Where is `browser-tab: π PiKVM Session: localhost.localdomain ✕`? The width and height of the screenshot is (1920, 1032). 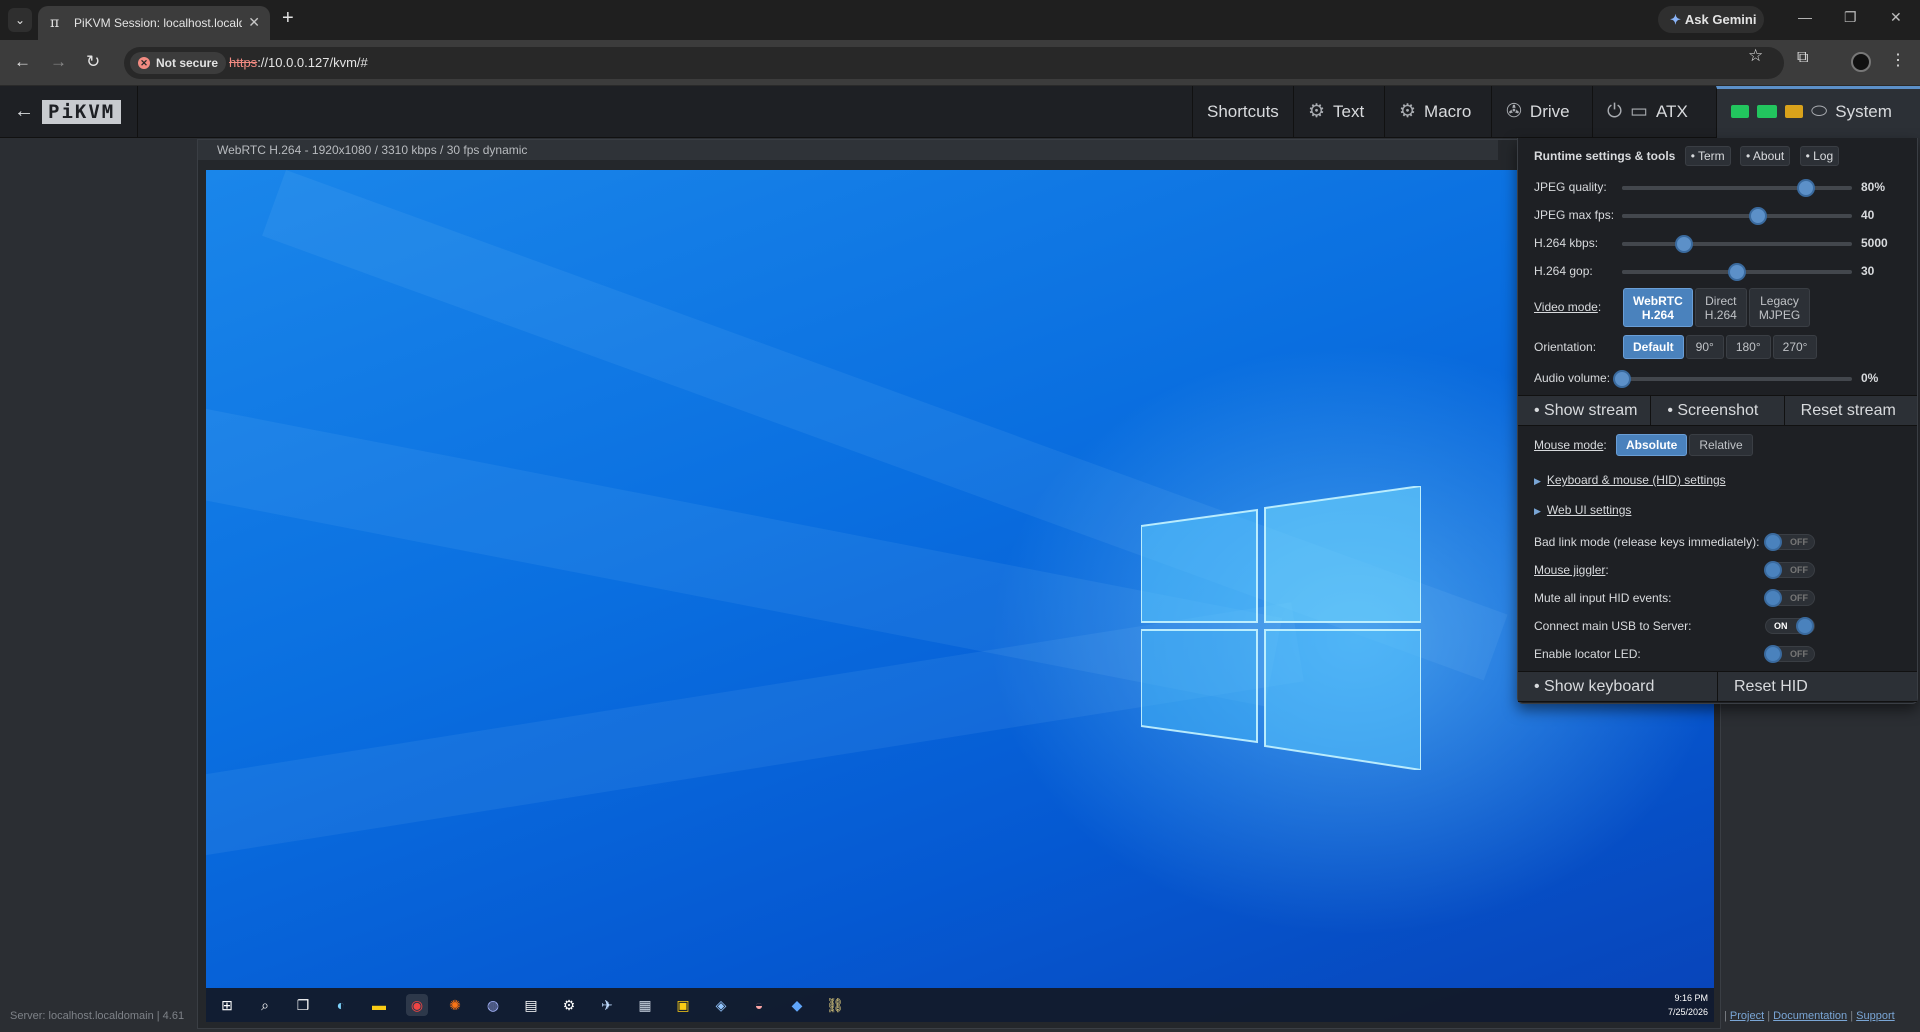
browser-tab: π PiKVM Session: localhost.localdomain ✕ is located at coordinates (154, 23).